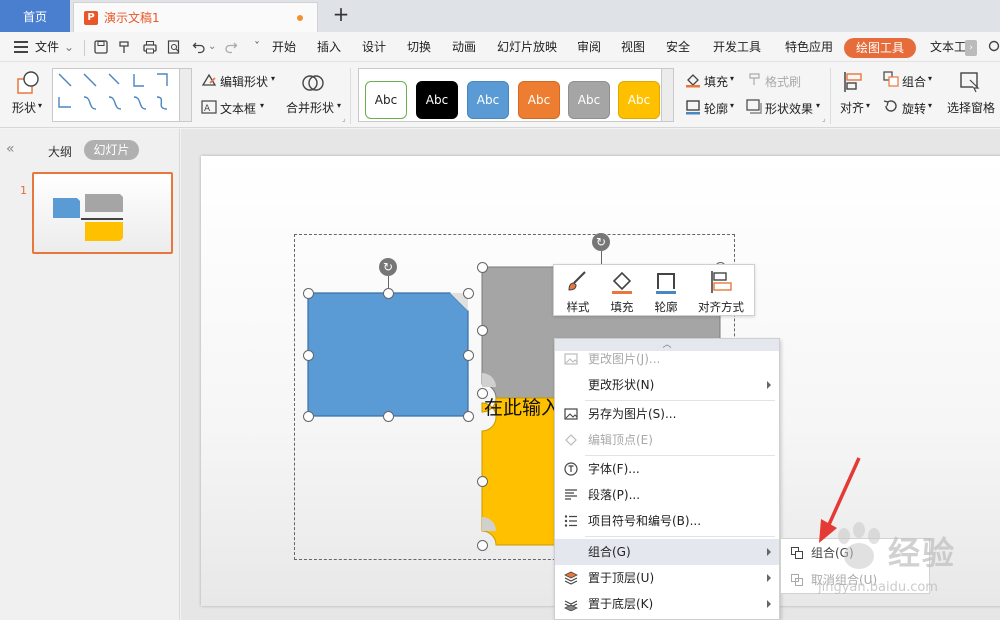  What do you see at coordinates (693, 107) in the screenshot?
I see `outline-icon` at bounding box center [693, 107].